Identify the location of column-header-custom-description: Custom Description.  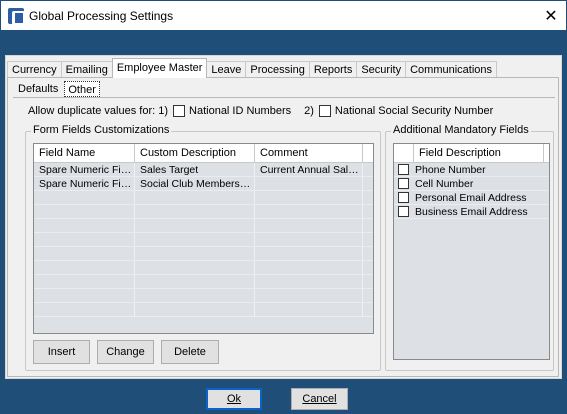
(195, 153).